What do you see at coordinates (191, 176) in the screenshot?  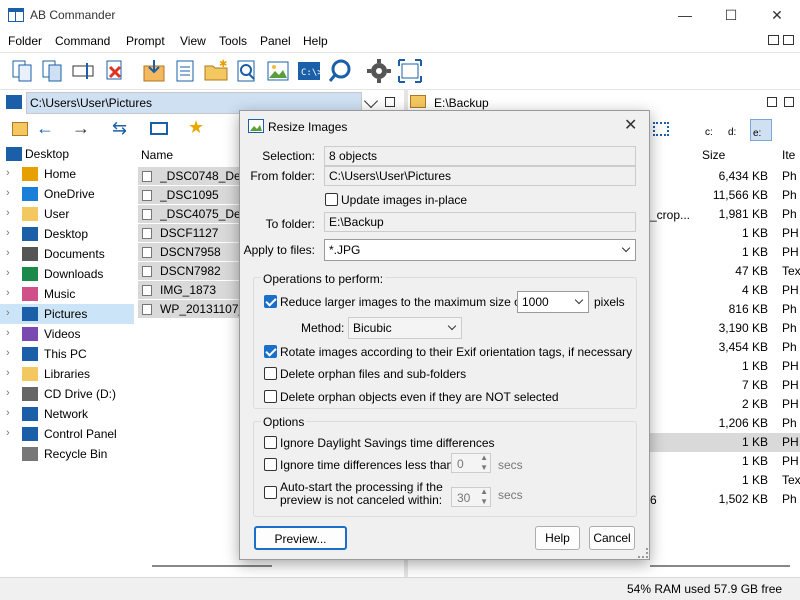 I see `file-row: _DSC0748_Deta` at bounding box center [191, 176].